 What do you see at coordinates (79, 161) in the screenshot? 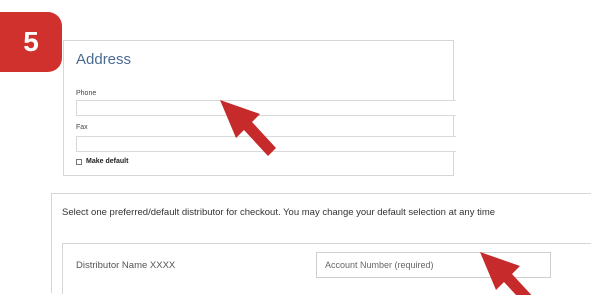
I see `make-default-checkbox` at bounding box center [79, 161].